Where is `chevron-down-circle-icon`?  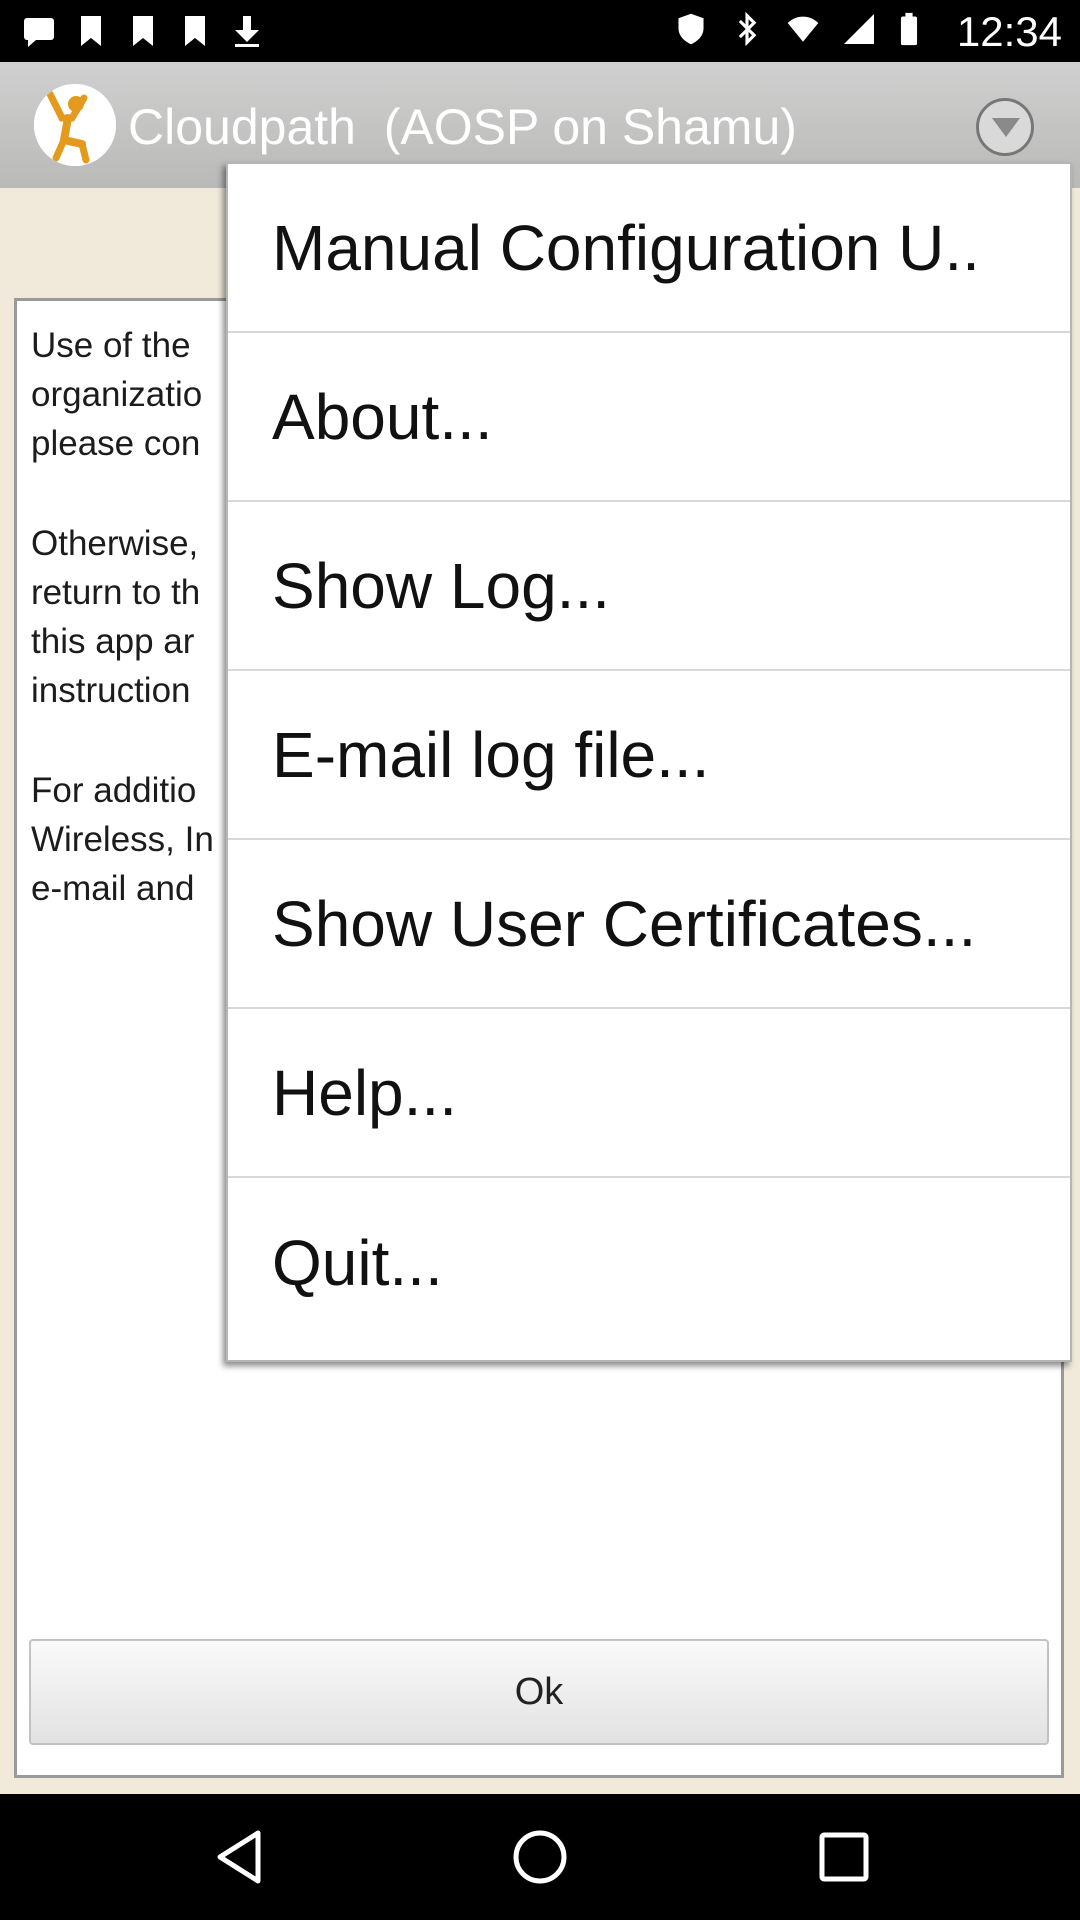 chevron-down-circle-icon is located at coordinates (1006, 127).